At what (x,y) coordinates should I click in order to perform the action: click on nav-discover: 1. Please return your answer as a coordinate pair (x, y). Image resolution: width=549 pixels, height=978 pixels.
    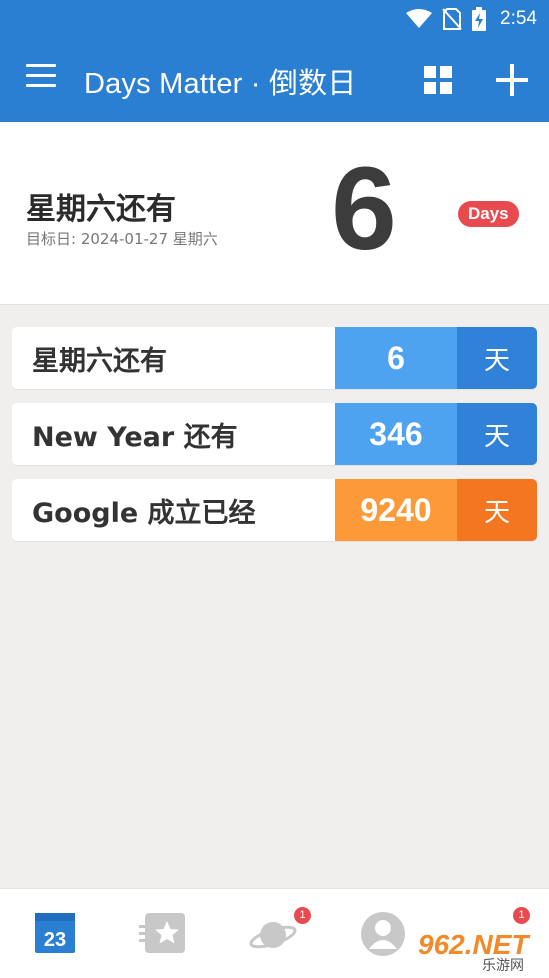
    Looking at the image, I should click on (278, 935).